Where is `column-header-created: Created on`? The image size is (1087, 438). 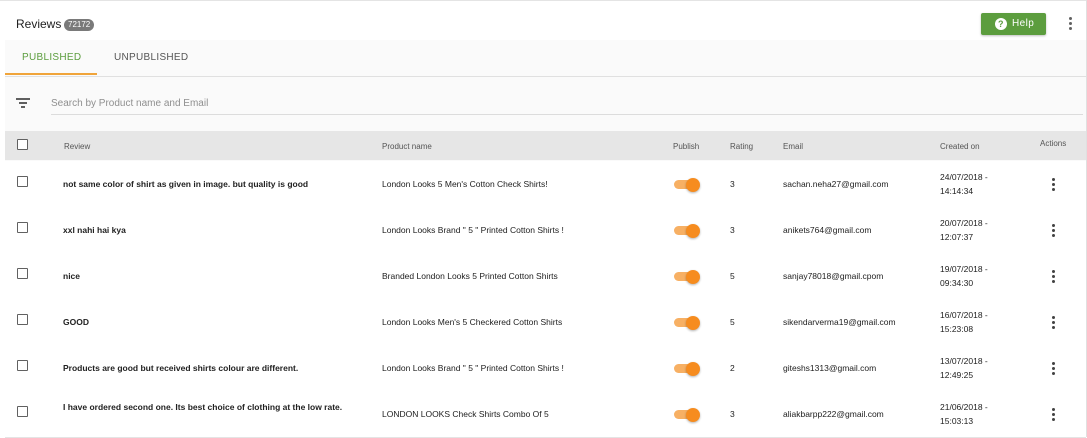
column-header-created: Created on is located at coordinates (960, 146).